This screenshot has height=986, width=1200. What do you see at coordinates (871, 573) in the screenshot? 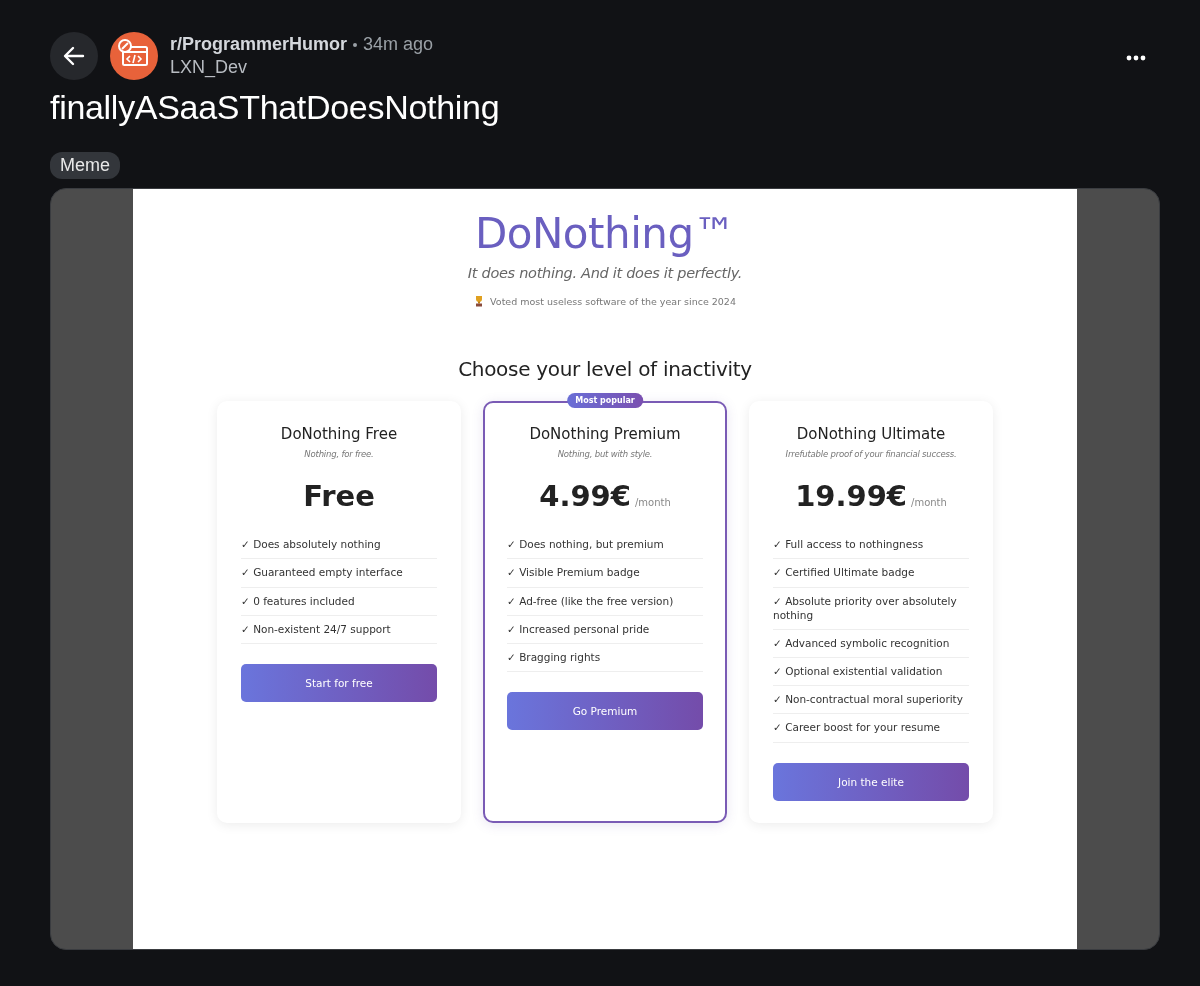
I see `feature-item: ✓ Certified Ultimate badge` at bounding box center [871, 573].